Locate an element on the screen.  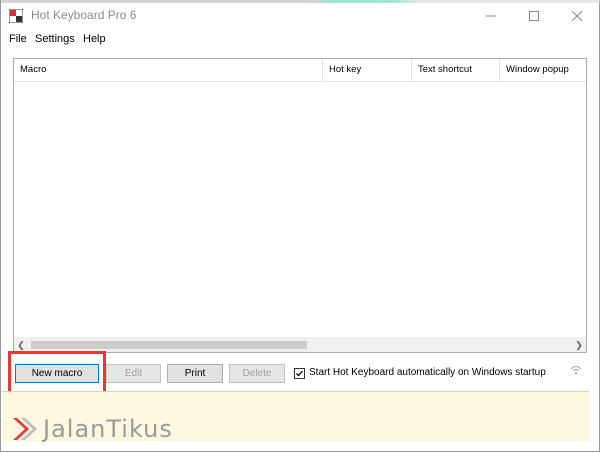
scroll-left-icon: ❮ is located at coordinates (21, 345).